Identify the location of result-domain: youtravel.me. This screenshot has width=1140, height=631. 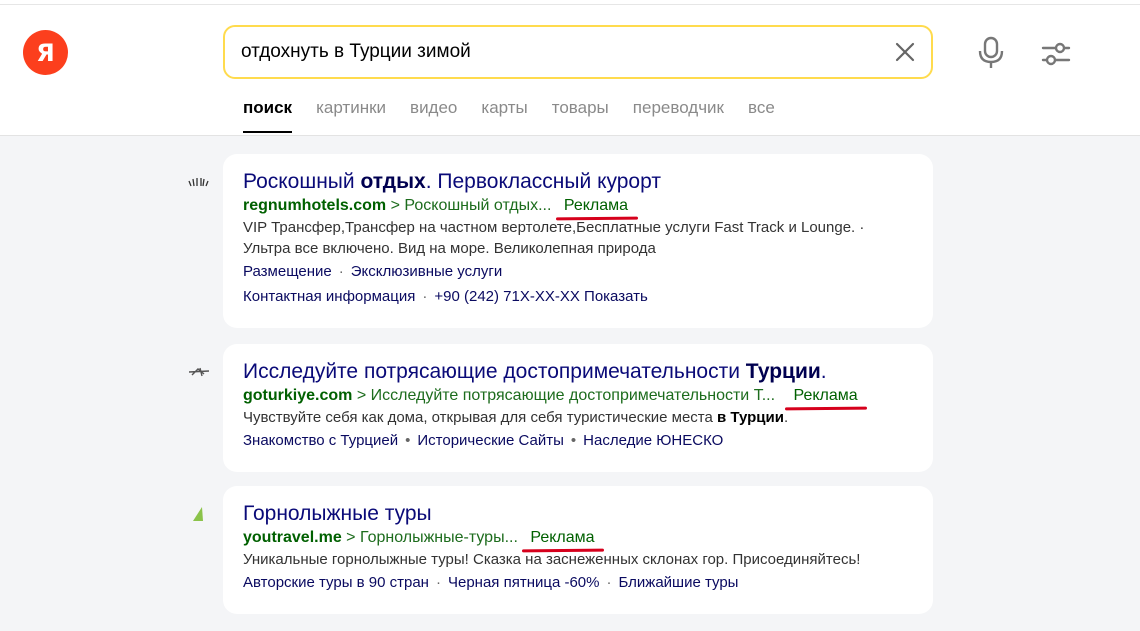
(292, 537).